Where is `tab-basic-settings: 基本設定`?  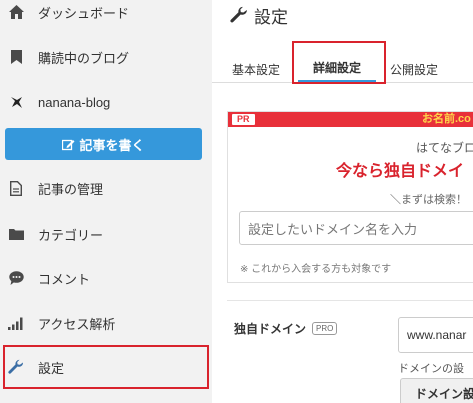
tab-basic-settings: 基本設定 is located at coordinates (256, 69).